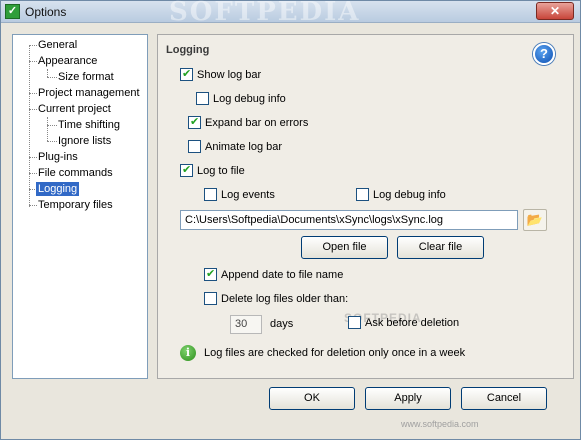 Image resolution: width=581 pixels, height=440 pixels. What do you see at coordinates (46, 12) in the screenshot?
I see `window-title: Options` at bounding box center [46, 12].